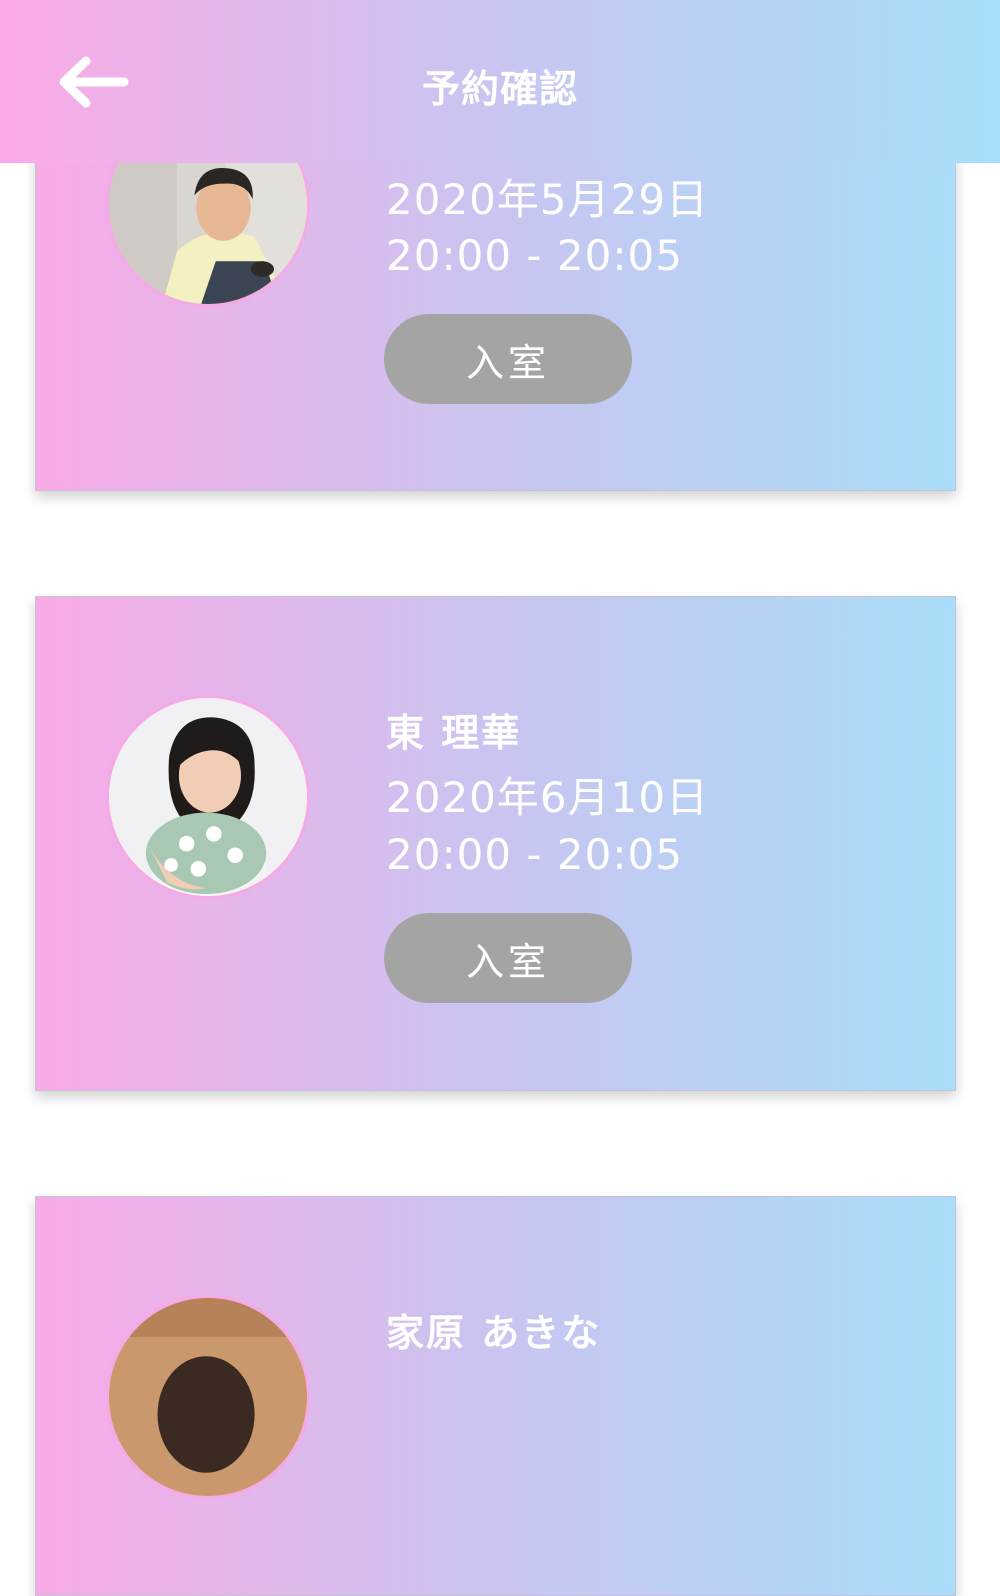 Image resolution: width=1000 pixels, height=1596 pixels. I want to click on reservation-date: 2020年6月10日, so click(548, 797).